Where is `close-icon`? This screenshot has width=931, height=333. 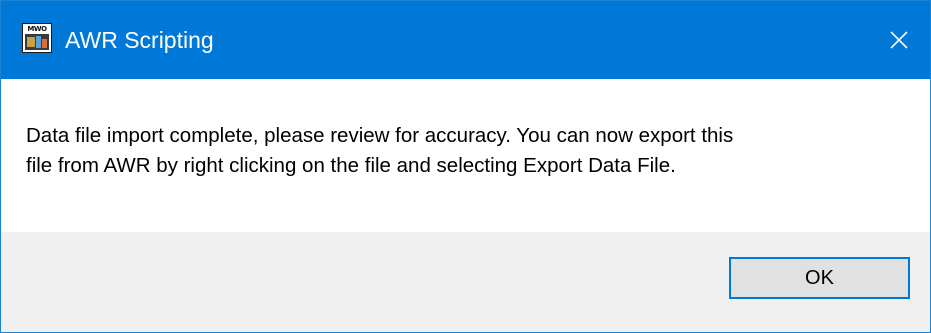
close-icon is located at coordinates (899, 40).